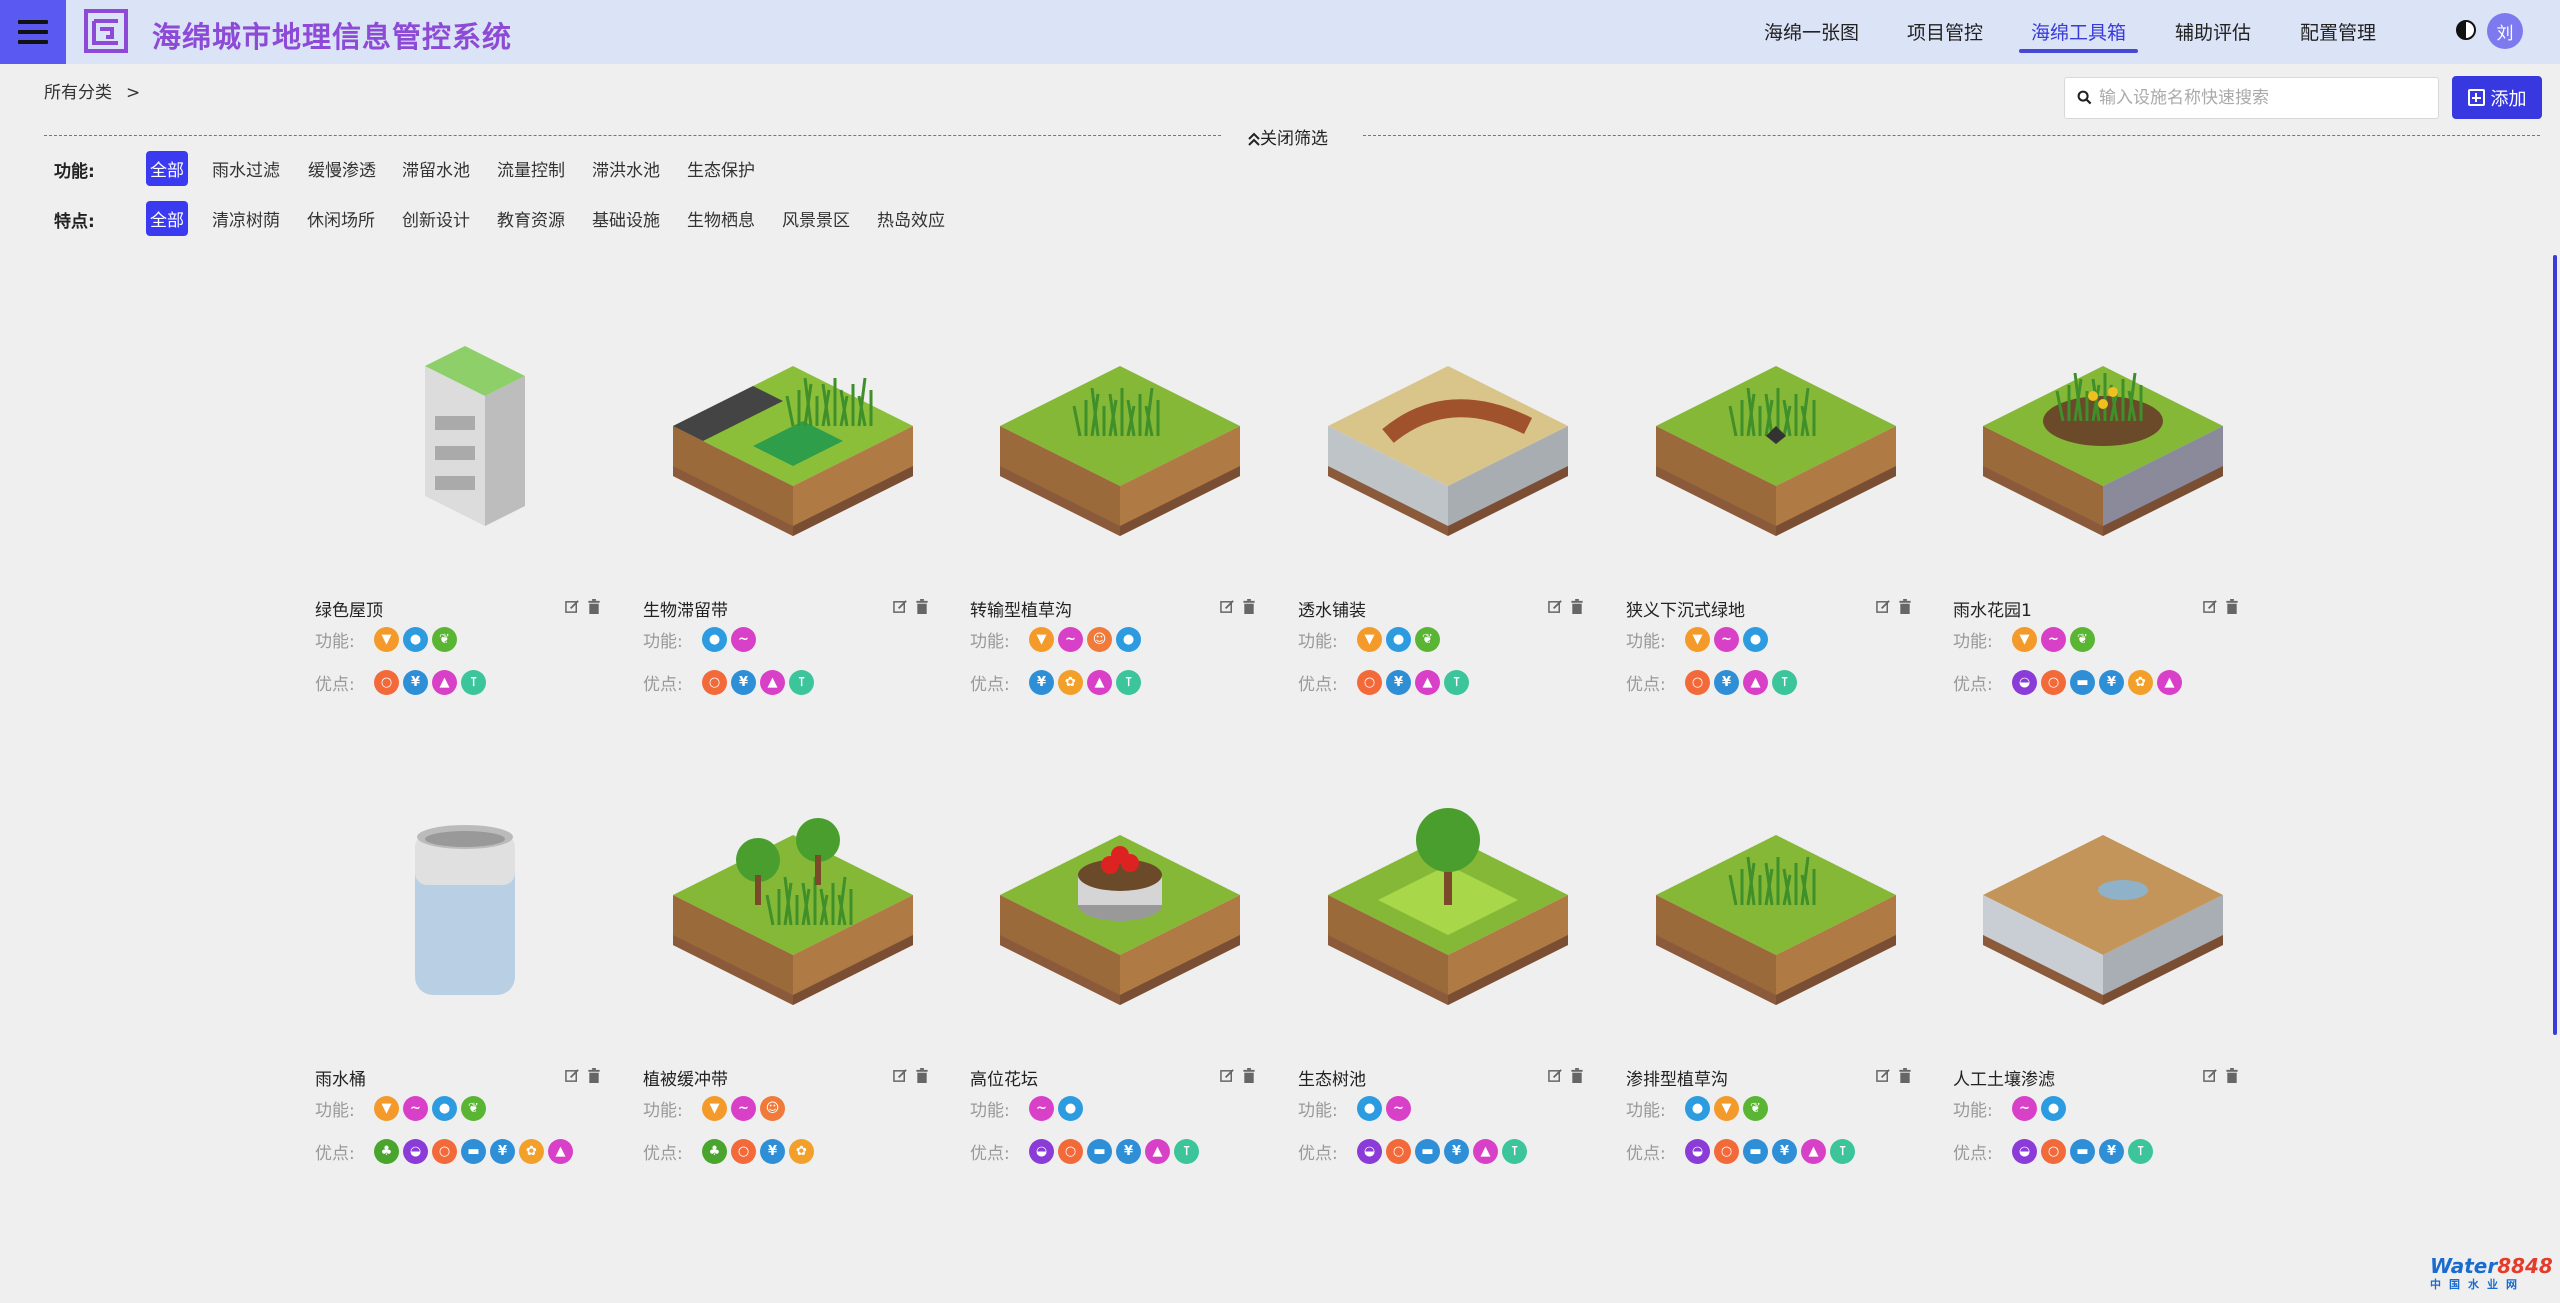 The image size is (2560, 1303). I want to click on feature-filter-chip: 全部, so click(167, 218).